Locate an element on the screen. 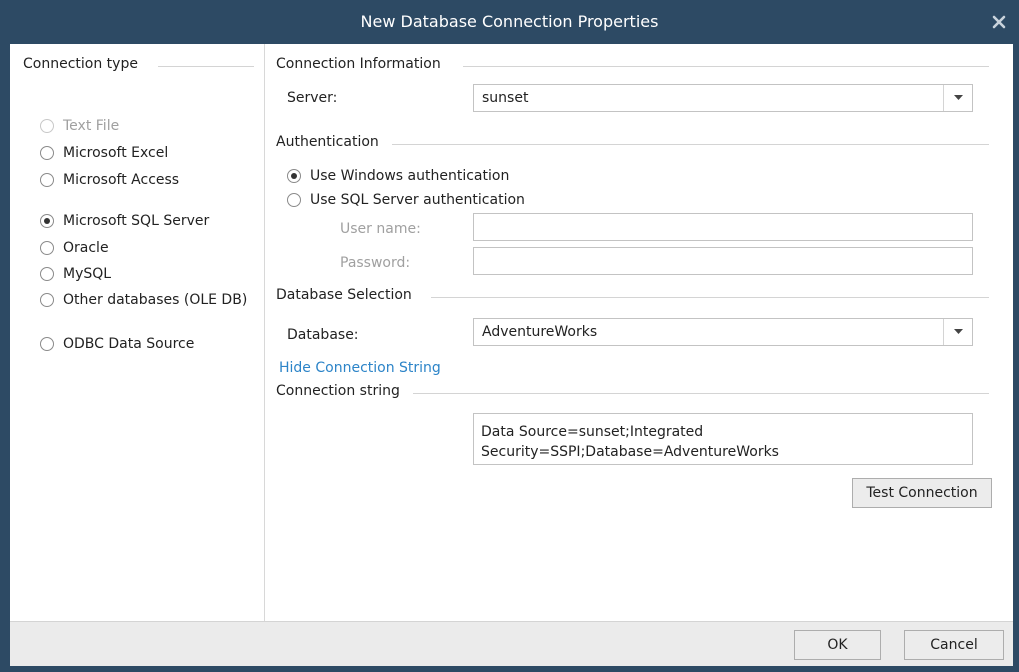 The image size is (1019, 672). radio-microsoft-sql-server: Microsoft SQL Server is located at coordinates (124, 221).